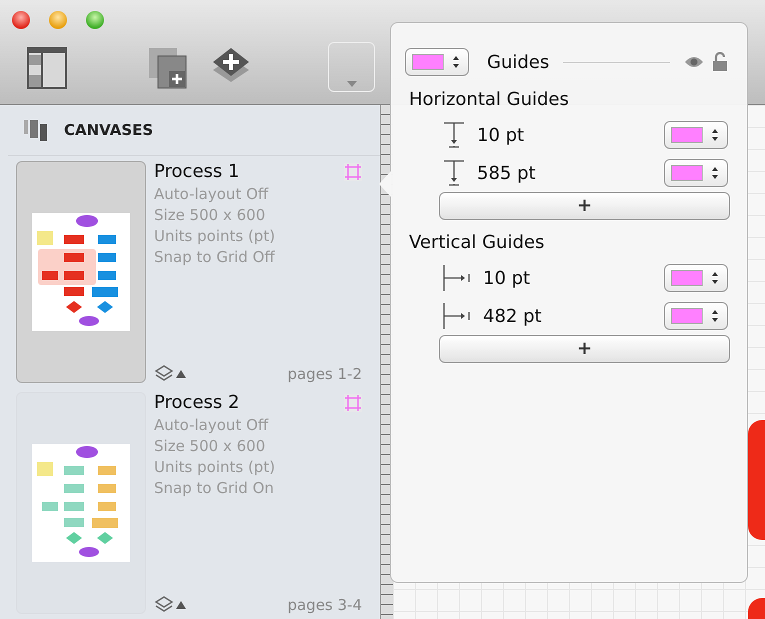 The height and width of the screenshot is (619, 765). Describe the element at coordinates (21, 20) in the screenshot. I see `close-button` at that location.